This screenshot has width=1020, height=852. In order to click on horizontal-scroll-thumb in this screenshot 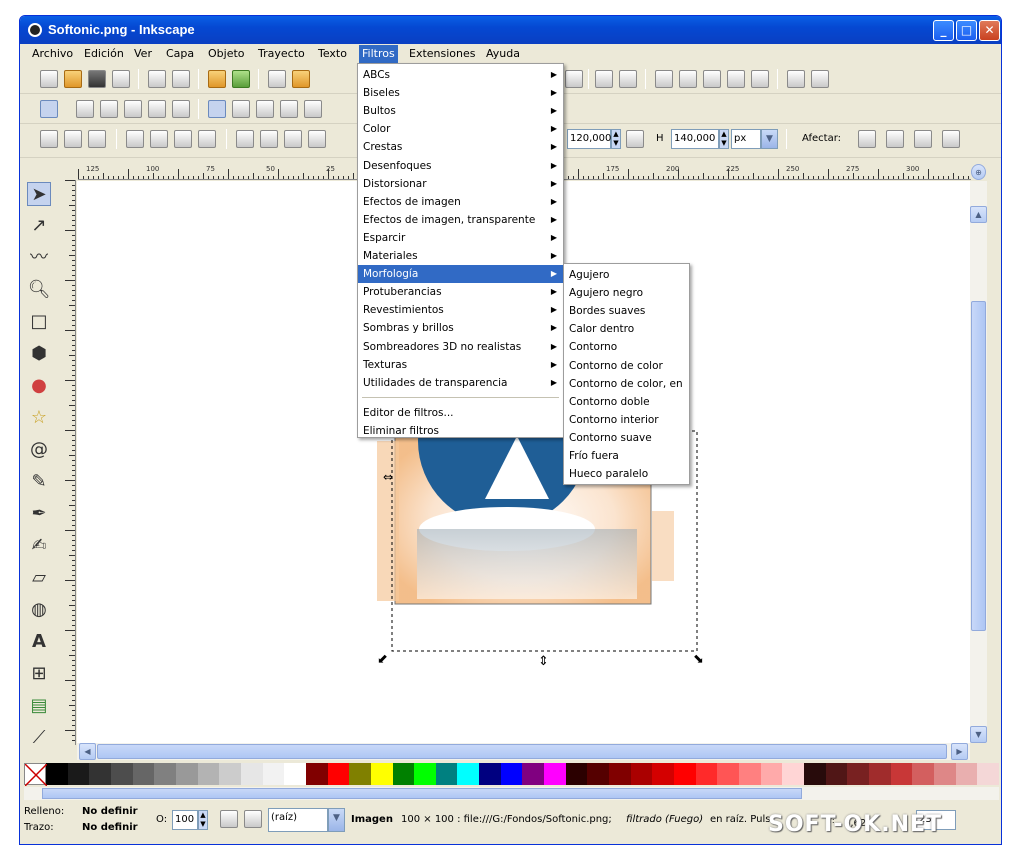, I will do `click(522, 751)`.